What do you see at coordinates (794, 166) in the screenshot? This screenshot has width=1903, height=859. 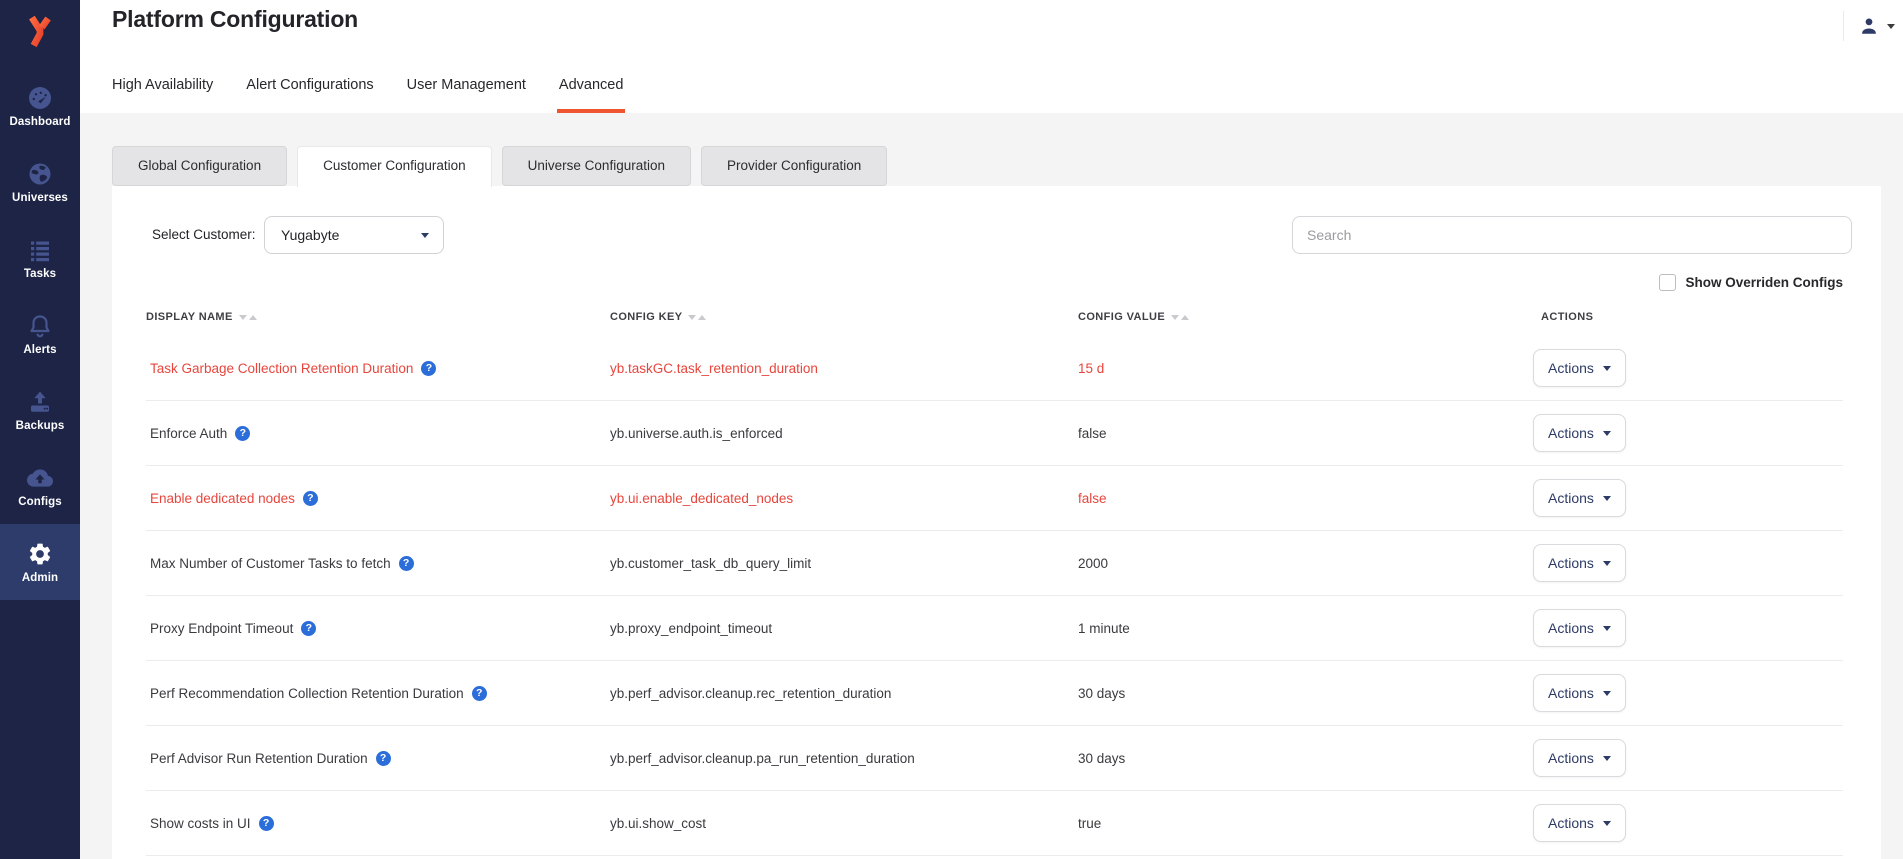 I see `subtab-provider-configuration: Provider Configuration` at bounding box center [794, 166].